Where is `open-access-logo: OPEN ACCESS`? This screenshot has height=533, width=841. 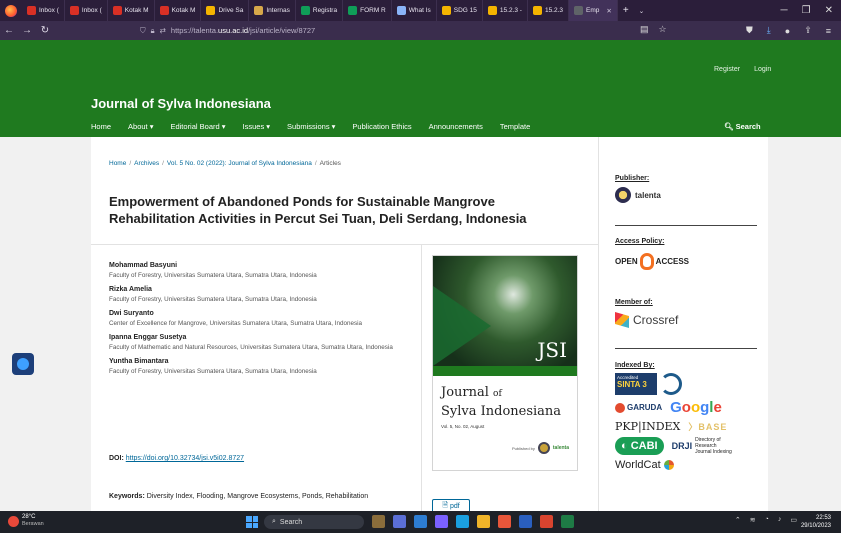
open-access-logo: OPEN ACCESS is located at coordinates (685, 261).